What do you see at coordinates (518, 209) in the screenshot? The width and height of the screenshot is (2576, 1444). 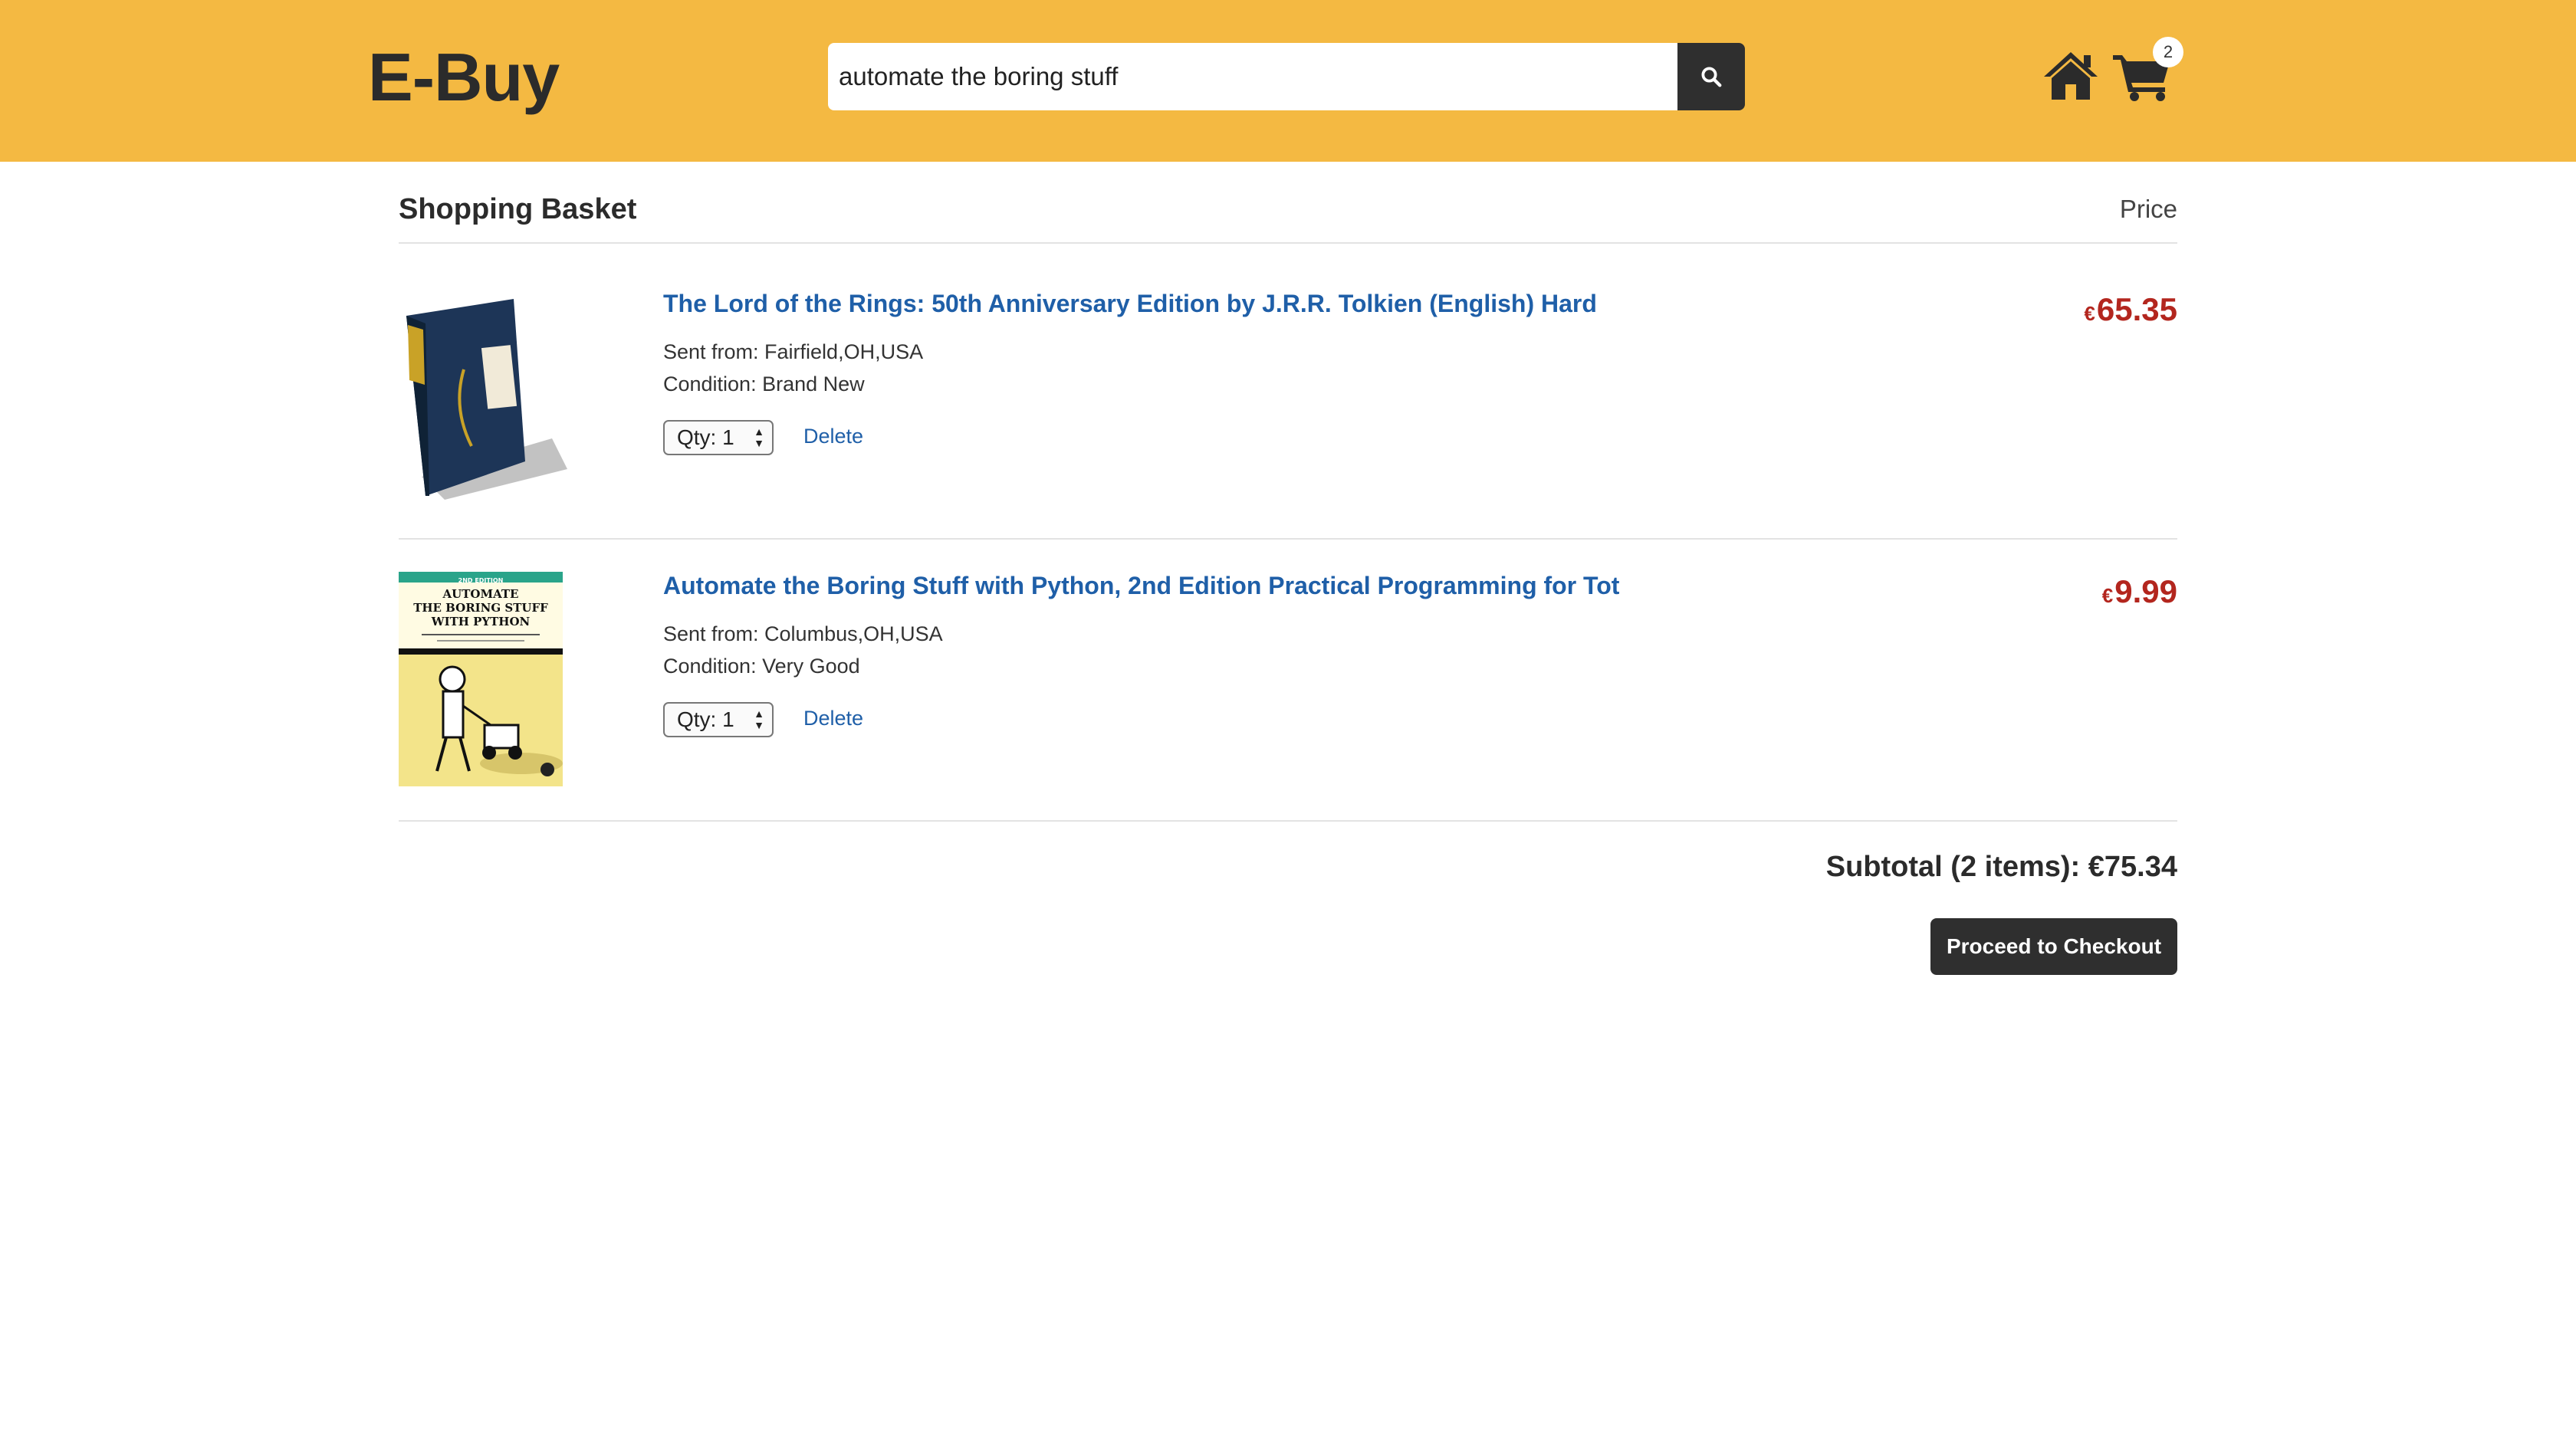 I see `basket-title: Shopping Basket` at bounding box center [518, 209].